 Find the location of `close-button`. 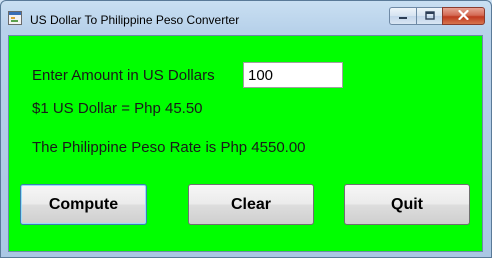

close-button is located at coordinates (463, 16).